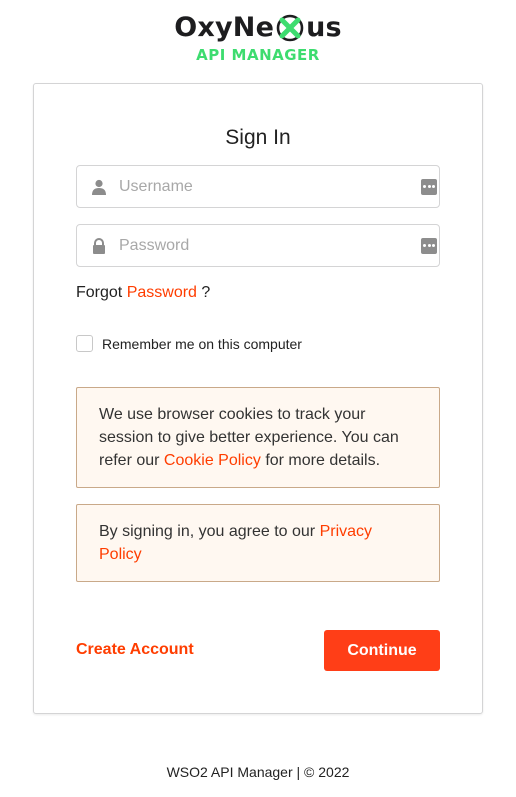  Describe the element at coordinates (135, 650) in the screenshot. I see `create-account-link: Create Account` at that location.